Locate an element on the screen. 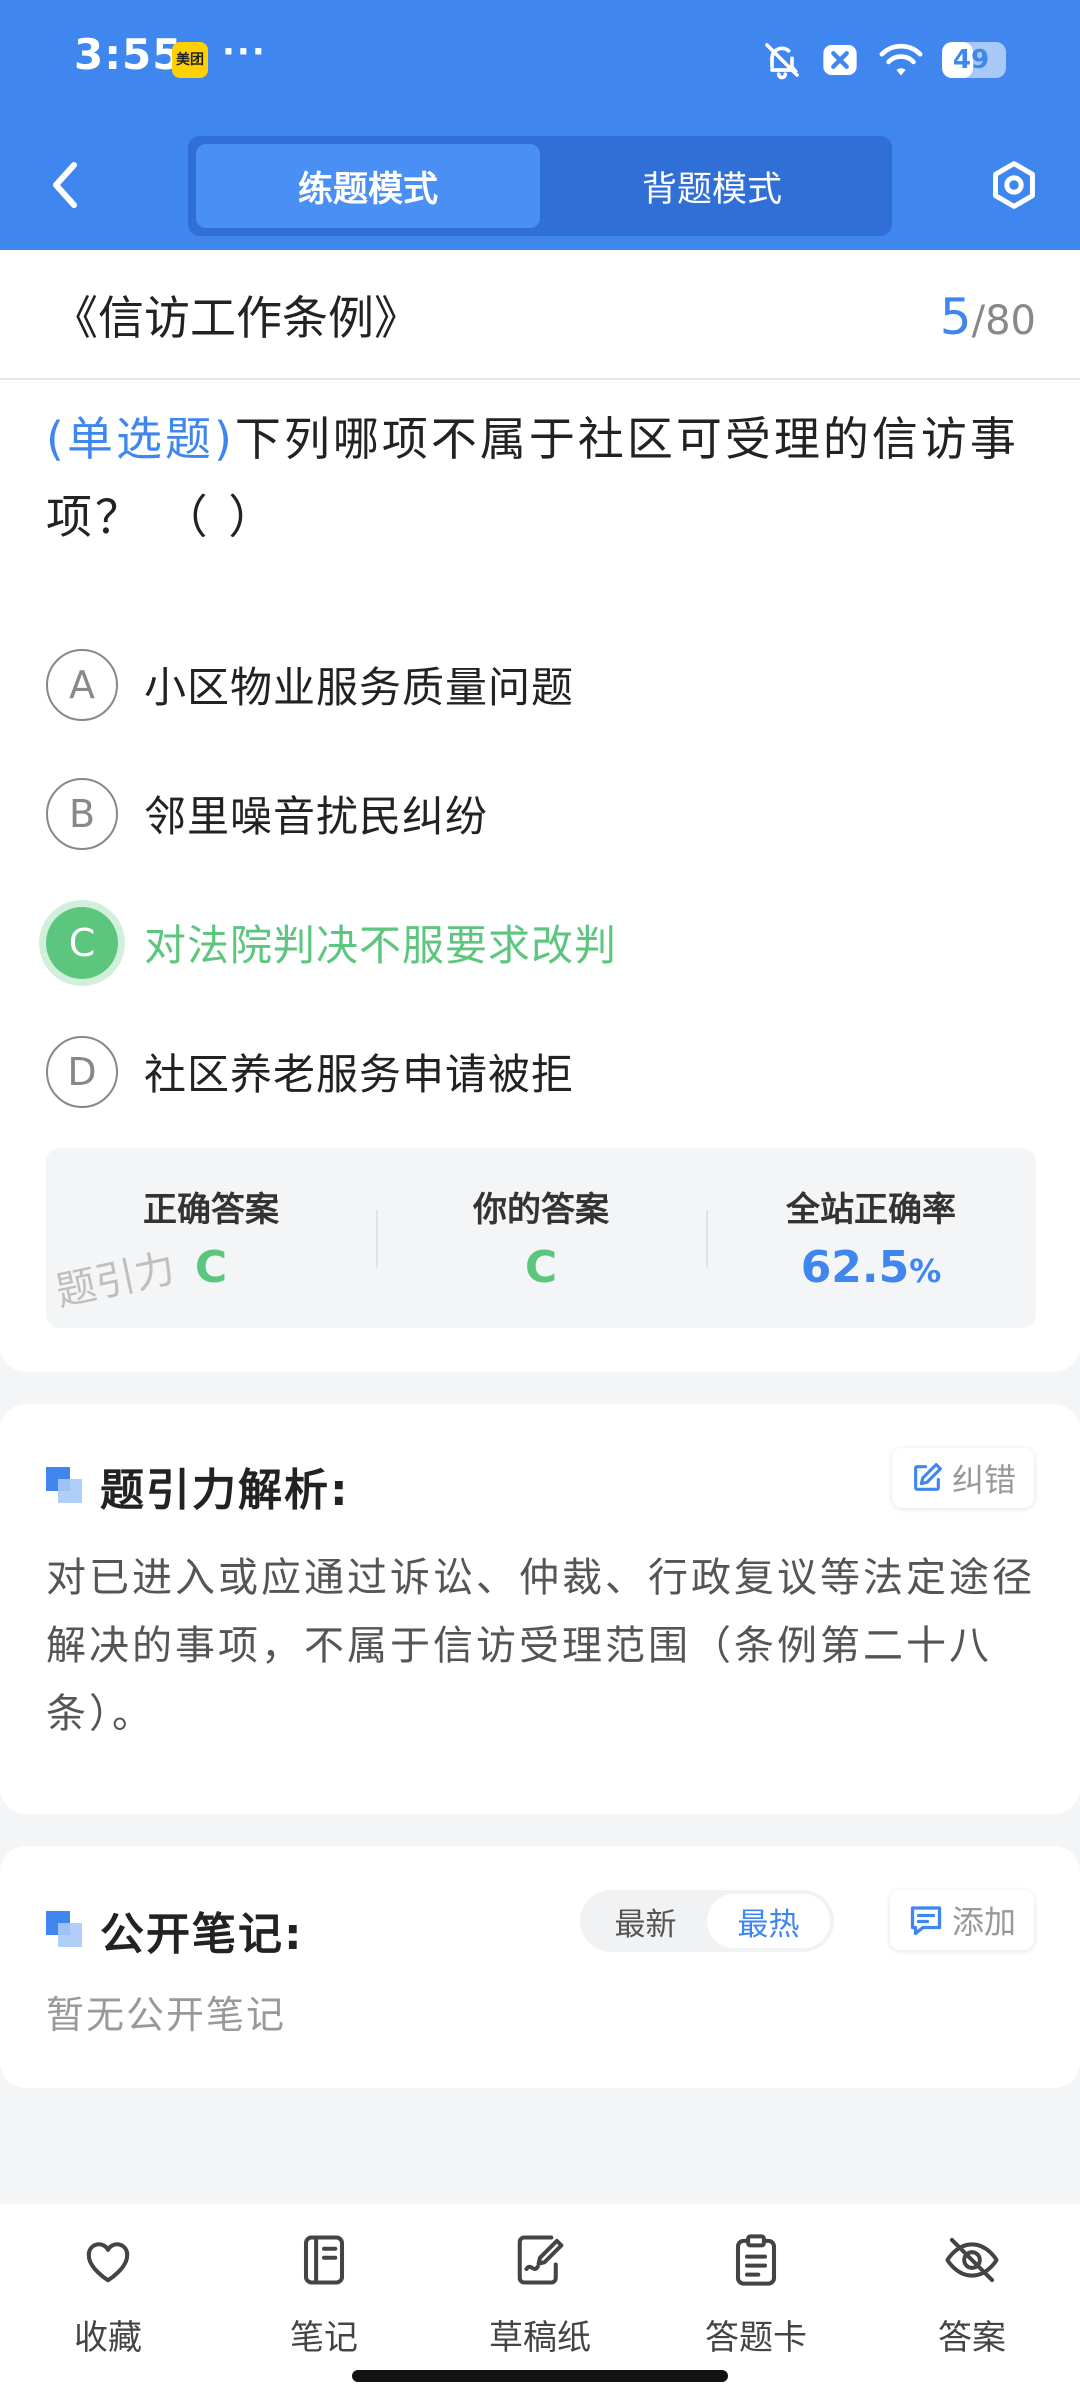 The image size is (1080, 2400). chapter-title: 《信访工作条例》 is located at coordinates (236, 318).